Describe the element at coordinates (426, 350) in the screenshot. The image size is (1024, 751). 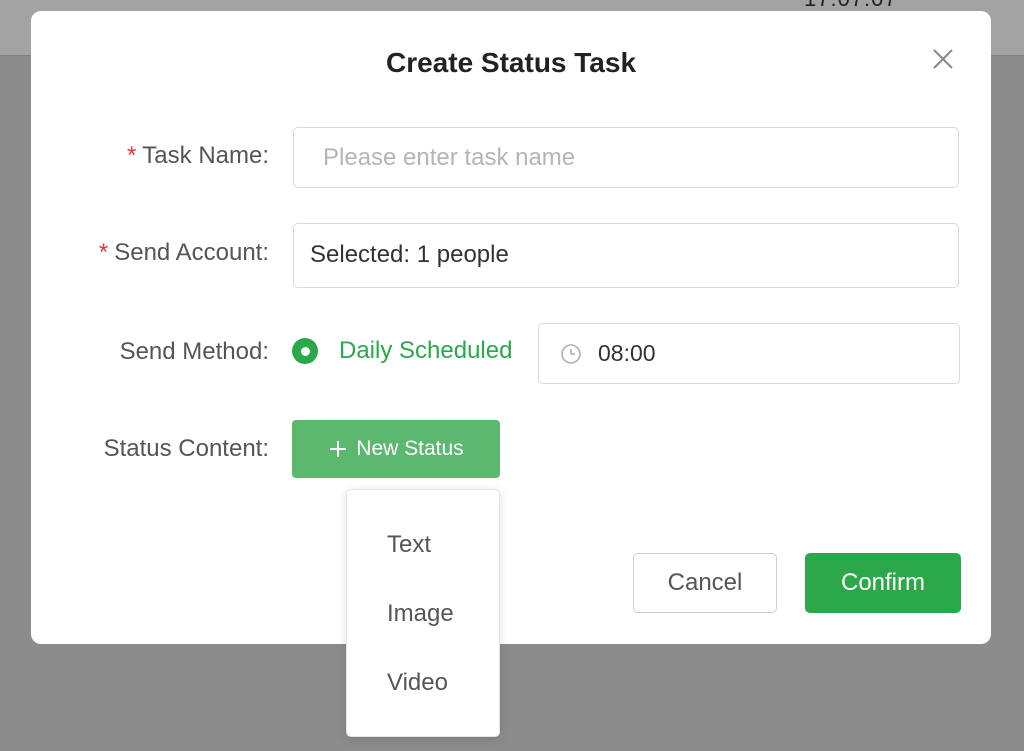
I see `daily-scheduled-label: Daily Scheduled` at that location.